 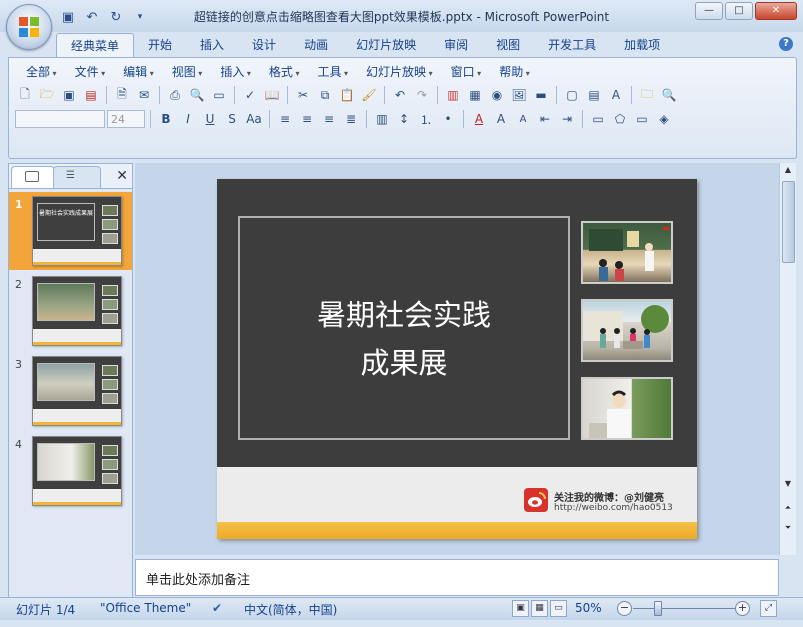 I want to click on menu-all: 全部, so click(x=41, y=72).